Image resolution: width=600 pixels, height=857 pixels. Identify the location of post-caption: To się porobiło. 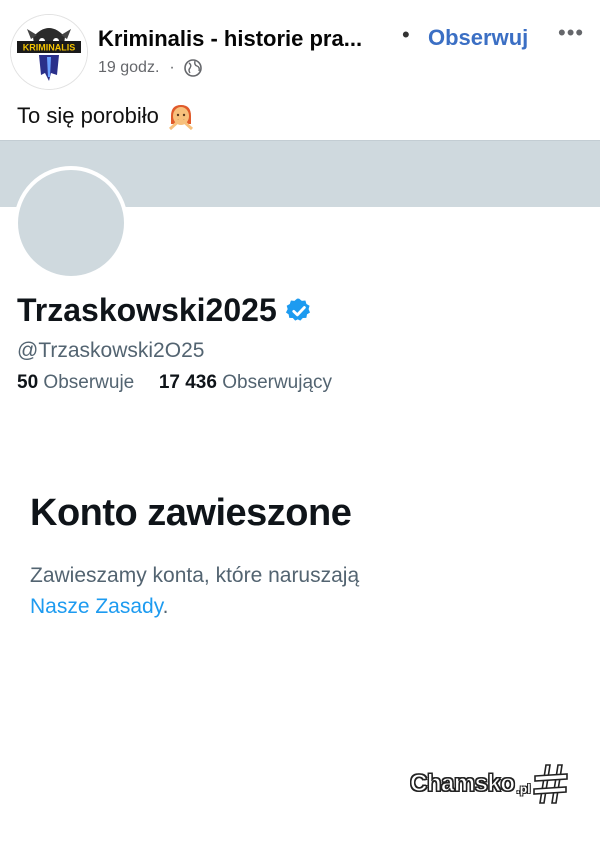
(88, 115).